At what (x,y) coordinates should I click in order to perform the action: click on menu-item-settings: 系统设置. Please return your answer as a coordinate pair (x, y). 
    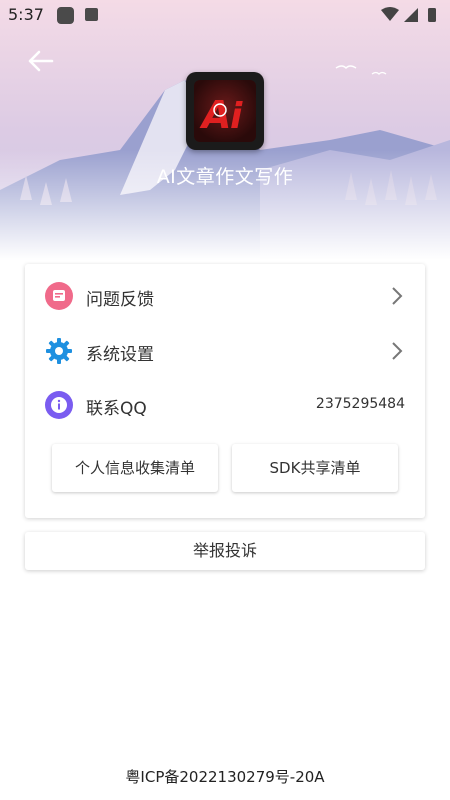
    Looking at the image, I should click on (225, 351).